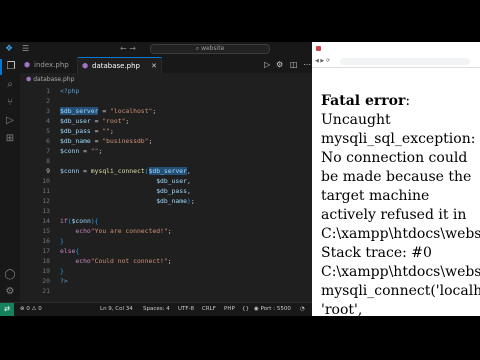 This screenshot has height=360, width=480. What do you see at coordinates (361, 49) in the screenshot?
I see `browser-tab` at bounding box center [361, 49].